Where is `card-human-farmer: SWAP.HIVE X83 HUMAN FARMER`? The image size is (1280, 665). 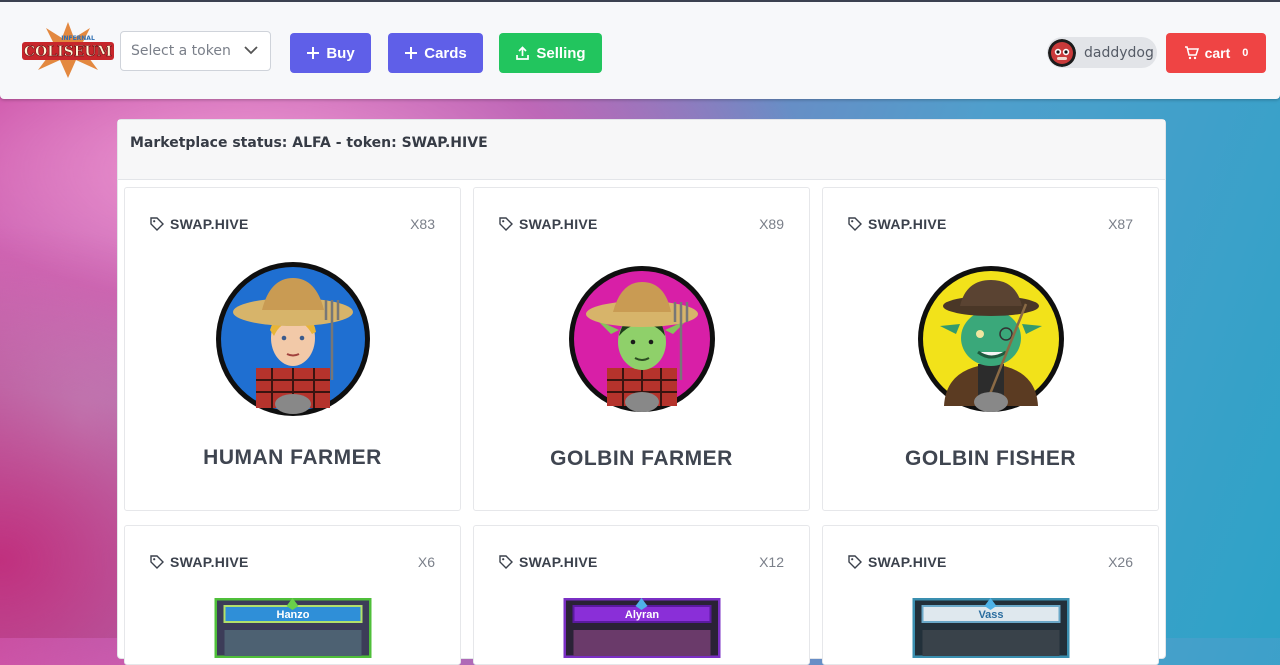
card-human-farmer: SWAP.HIVE X83 HUMAN FARMER is located at coordinates (292, 349).